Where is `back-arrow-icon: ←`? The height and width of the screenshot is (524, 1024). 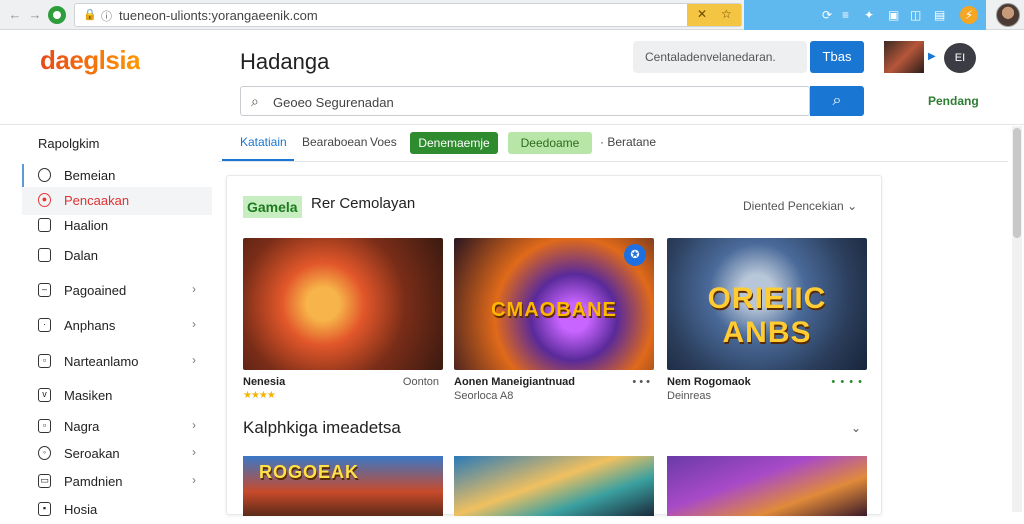
back-arrow-icon: ← is located at coordinates (15, 15).